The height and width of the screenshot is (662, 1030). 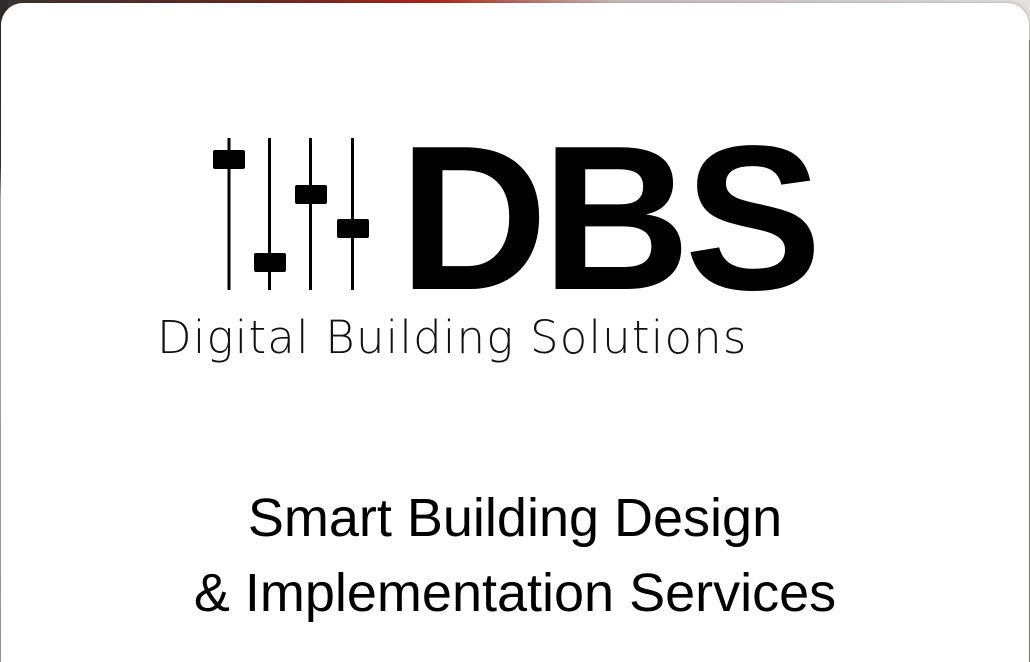 What do you see at coordinates (515, 518) in the screenshot?
I see `tagline-line-1: Smart Building Design` at bounding box center [515, 518].